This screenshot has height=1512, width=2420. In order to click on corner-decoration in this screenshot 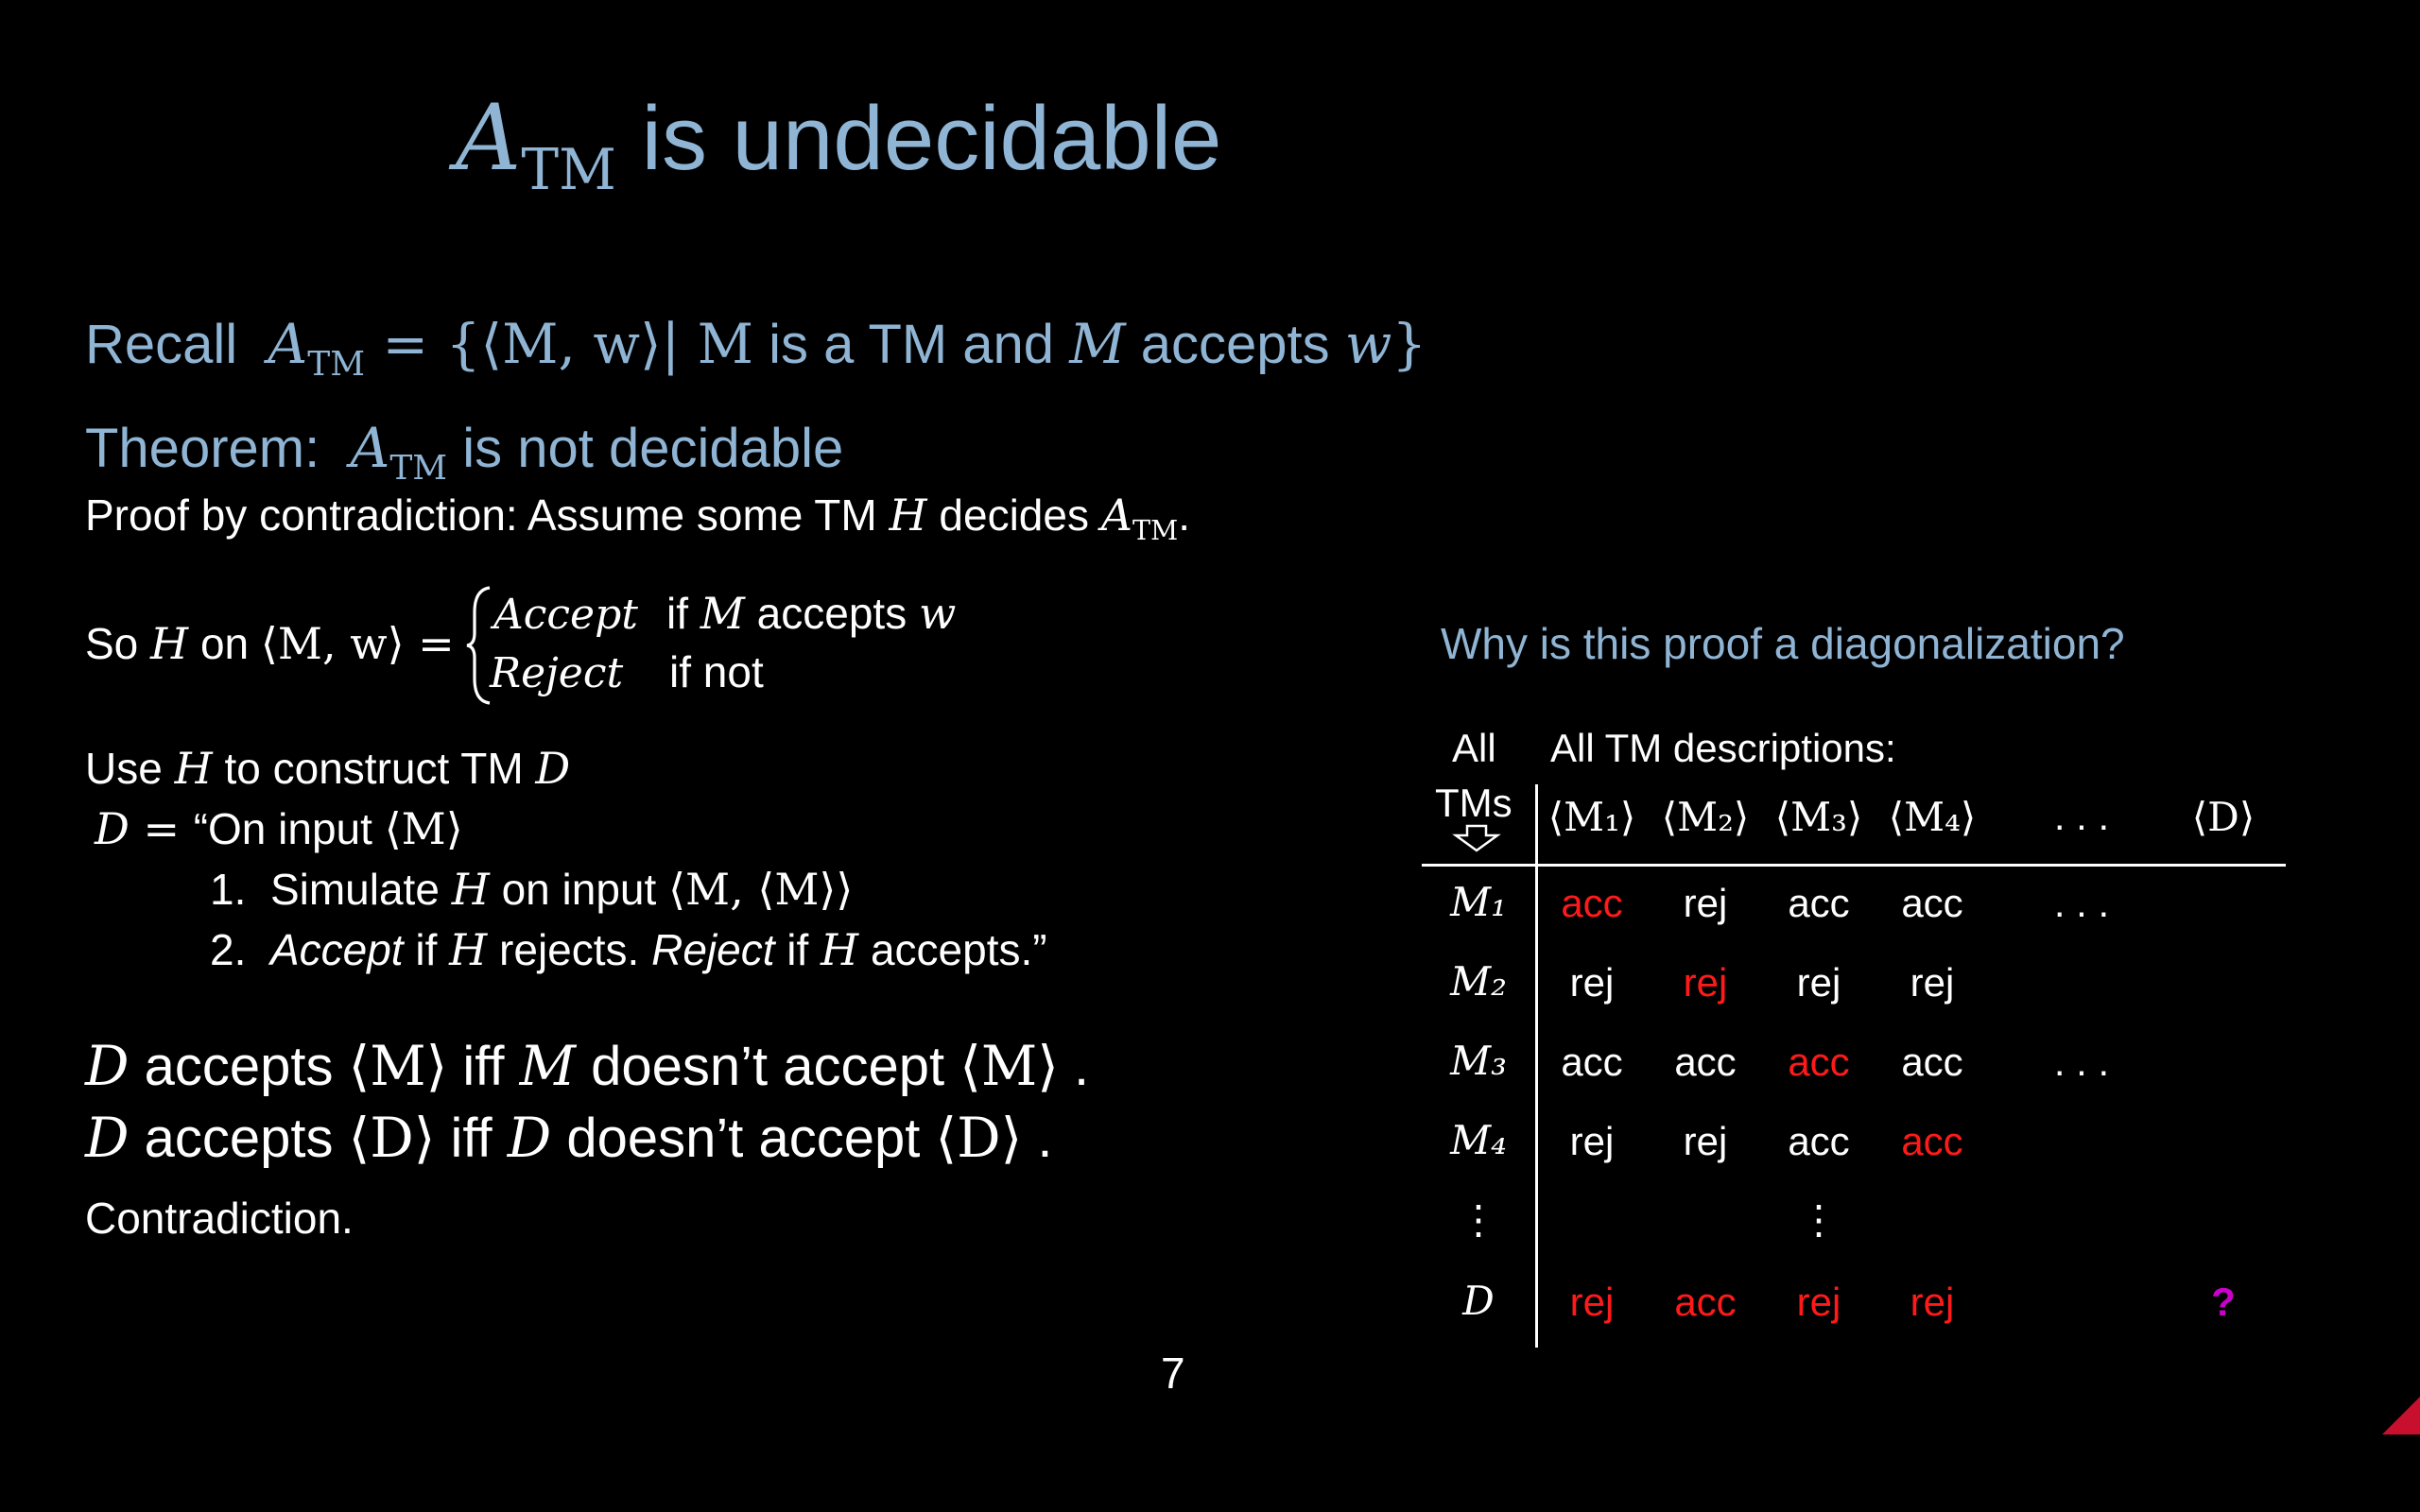, I will do `click(2401, 1416)`.